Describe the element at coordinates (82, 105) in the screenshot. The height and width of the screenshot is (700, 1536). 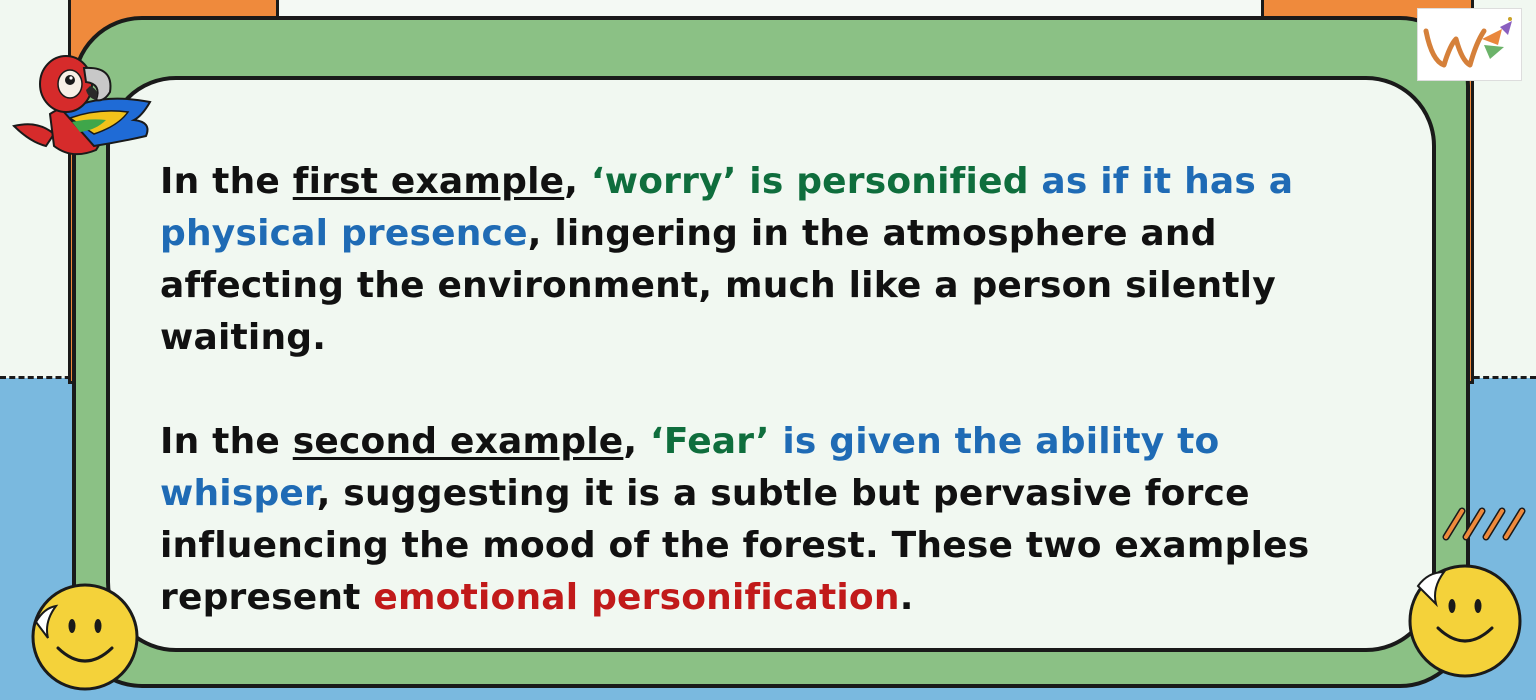
I see `parrot-icon` at that location.